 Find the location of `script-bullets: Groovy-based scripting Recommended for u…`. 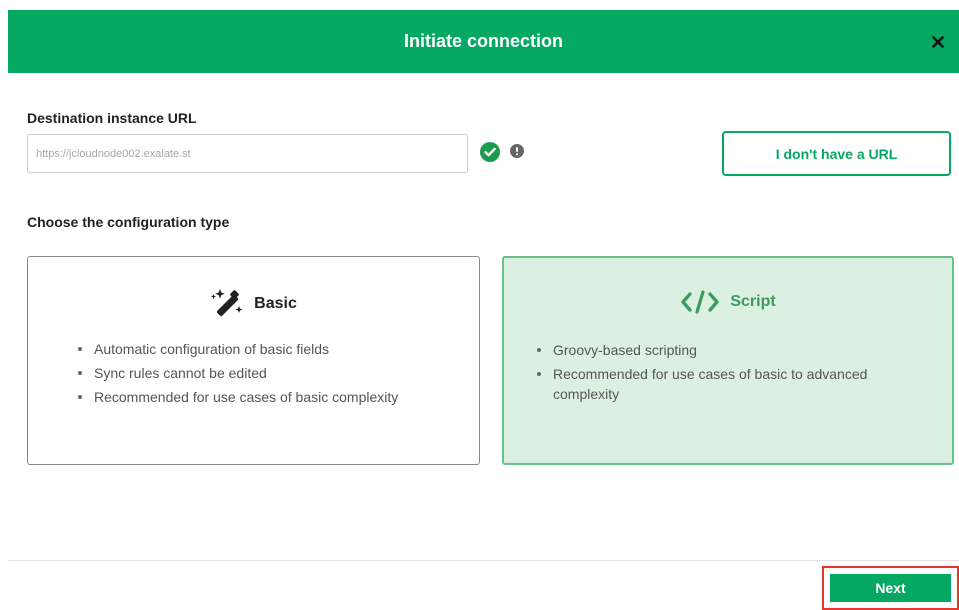

script-bullets: Groovy-based scripting Recommended for u… is located at coordinates (734, 374).